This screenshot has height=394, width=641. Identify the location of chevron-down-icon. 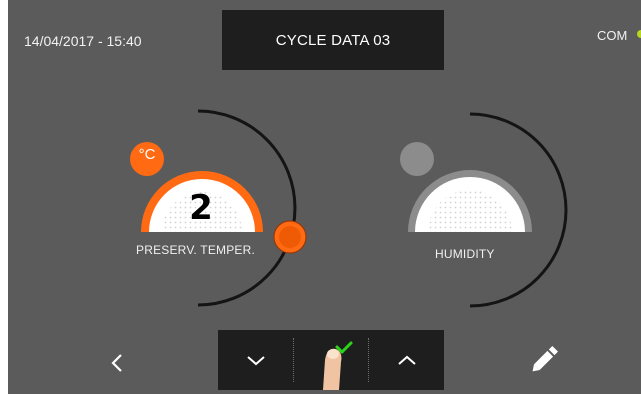
(255, 361).